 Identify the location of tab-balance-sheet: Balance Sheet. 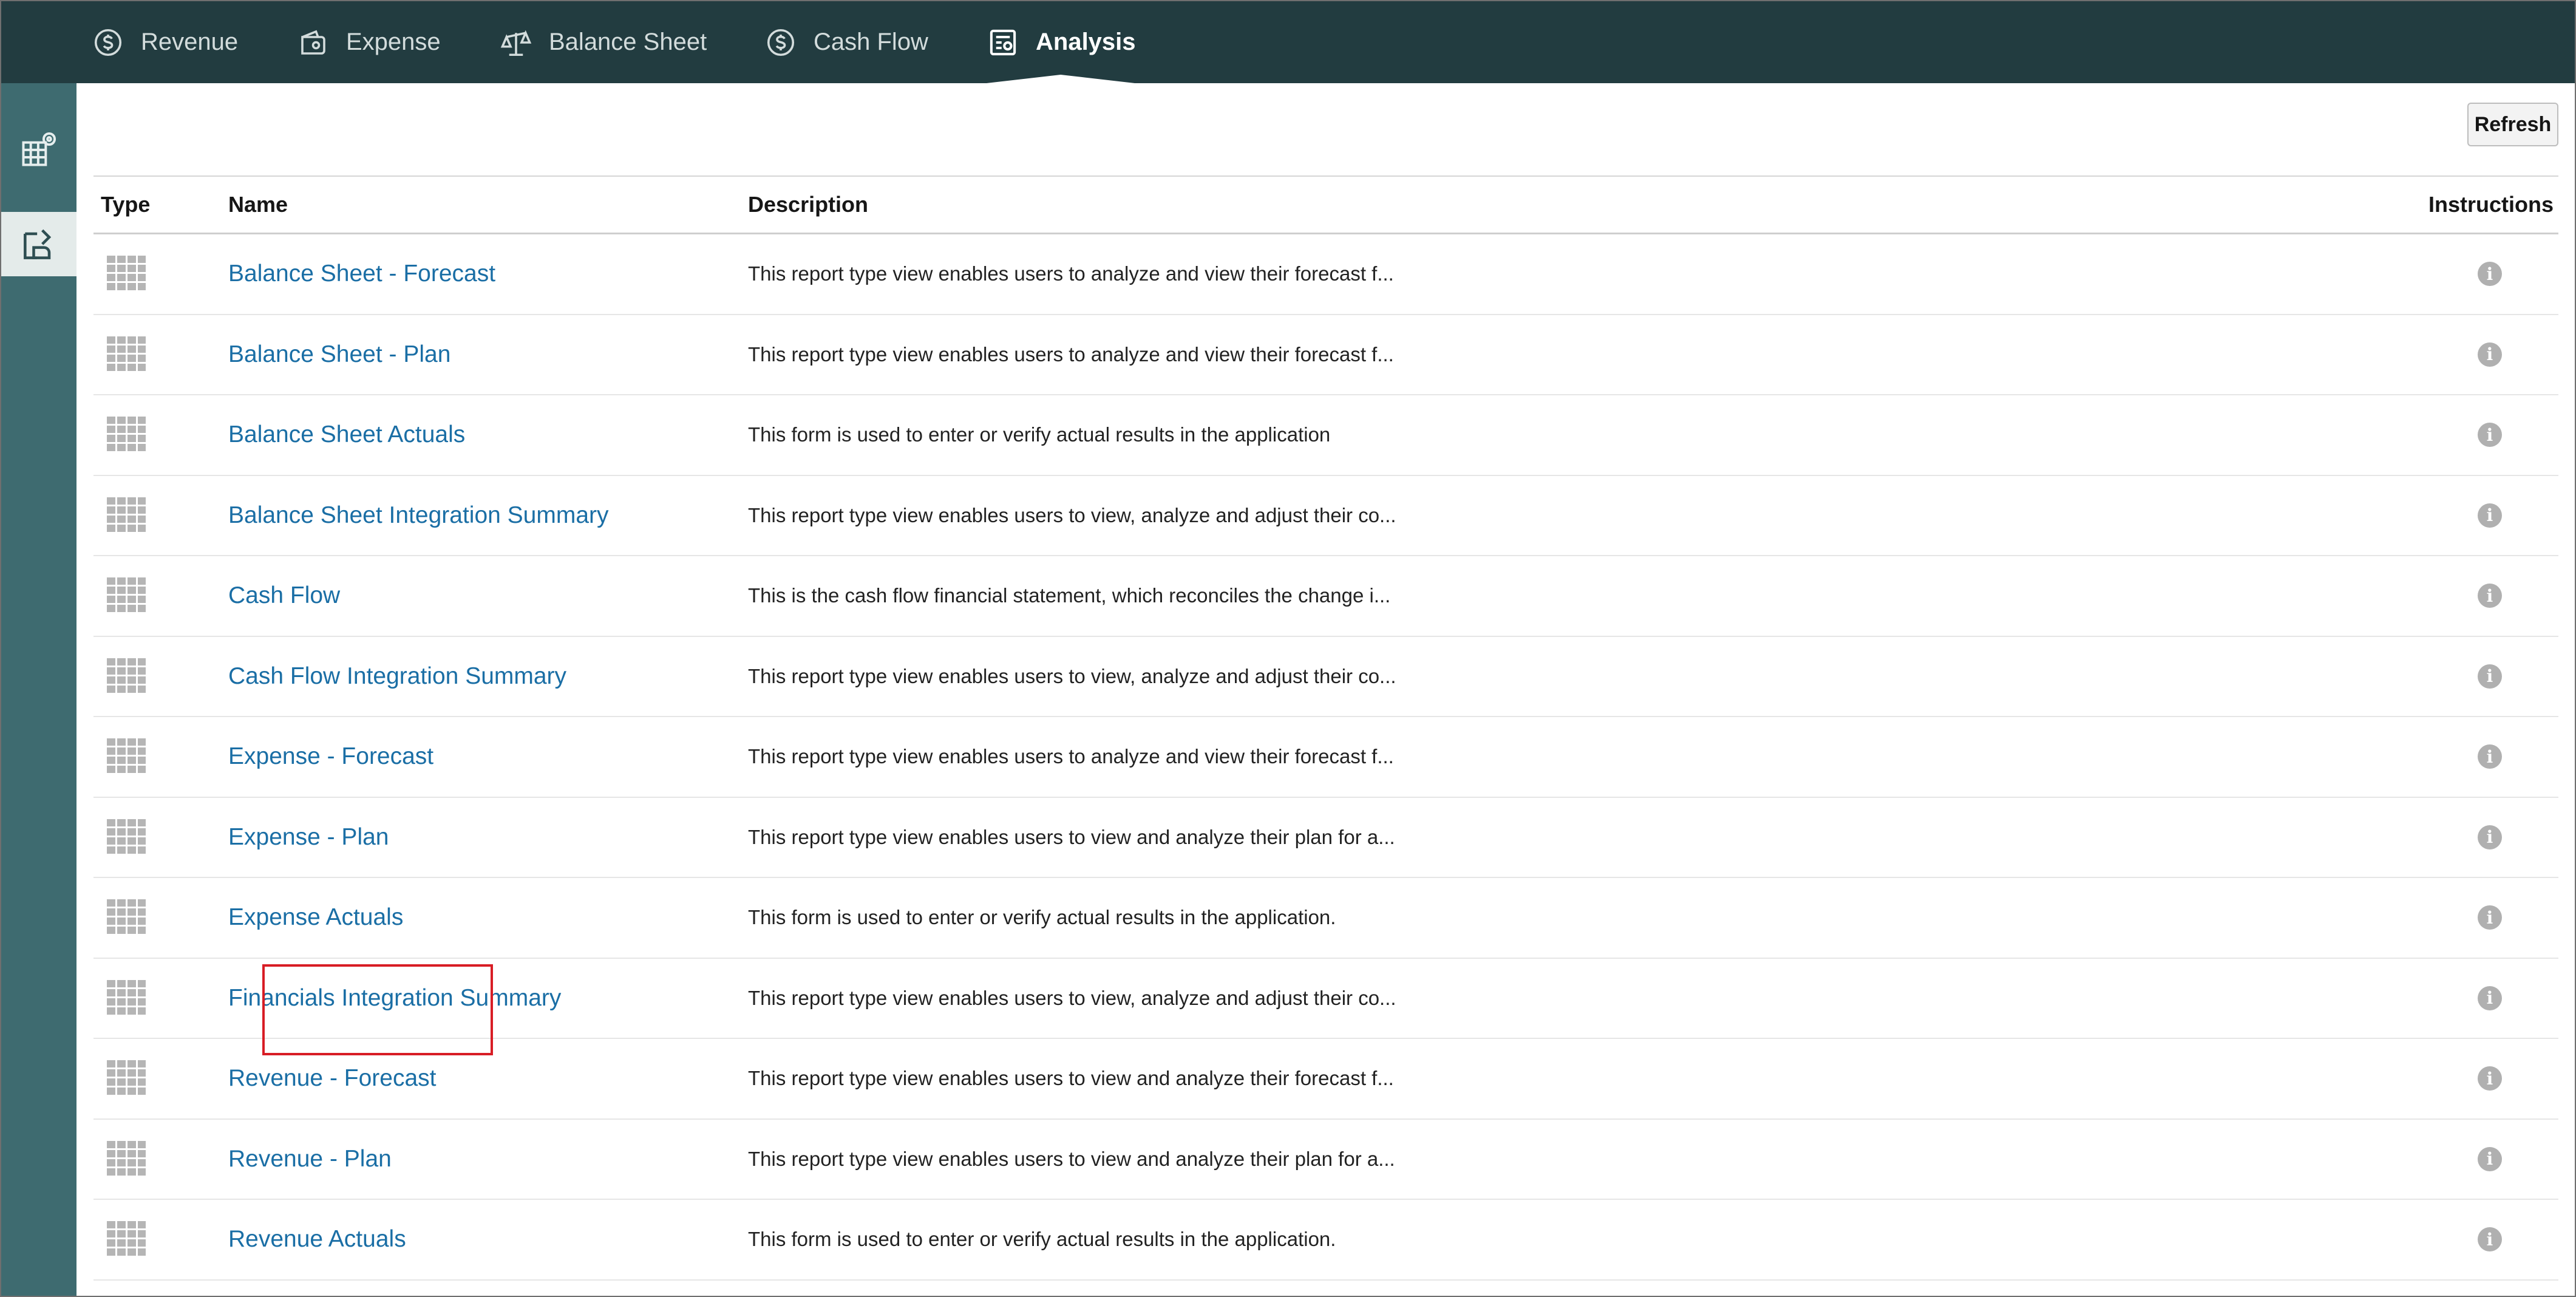
(603, 42).